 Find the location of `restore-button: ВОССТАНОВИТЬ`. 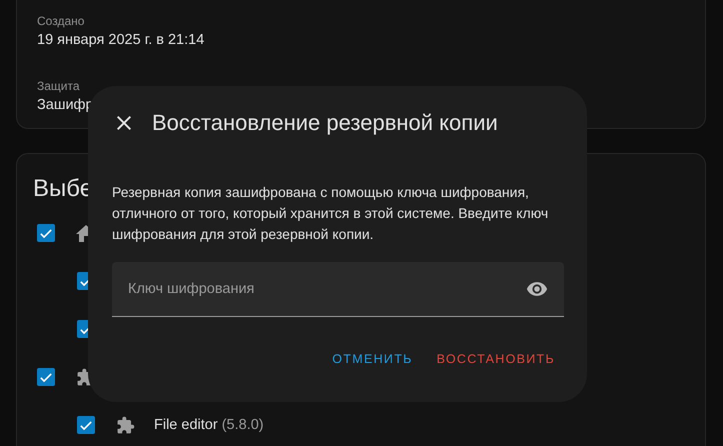

restore-button: ВОССТАНОВИТЬ is located at coordinates (495, 359).